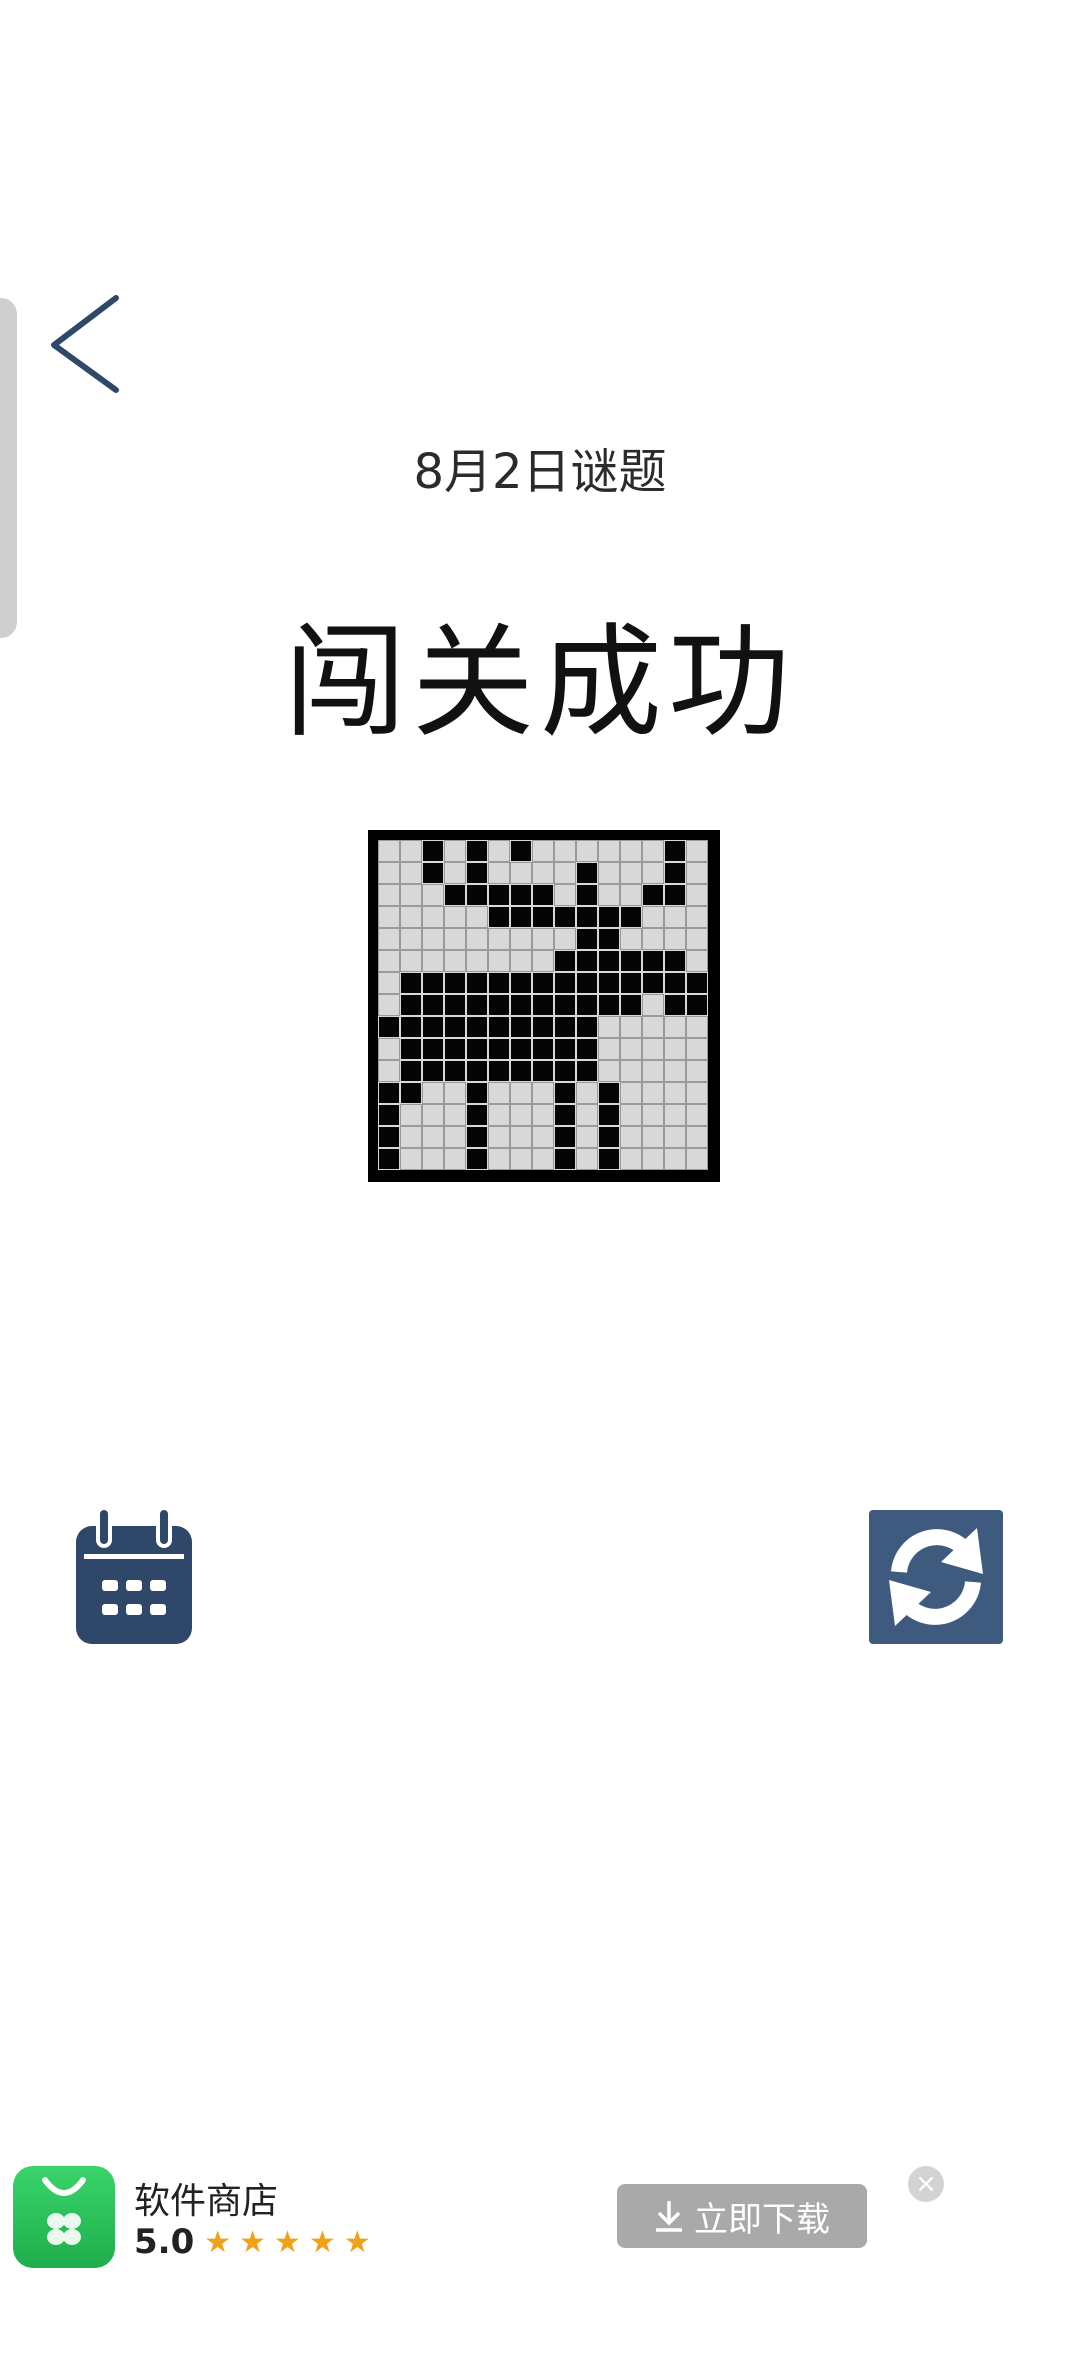  Describe the element at coordinates (936, 1577) in the screenshot. I see `refresh-button` at that location.